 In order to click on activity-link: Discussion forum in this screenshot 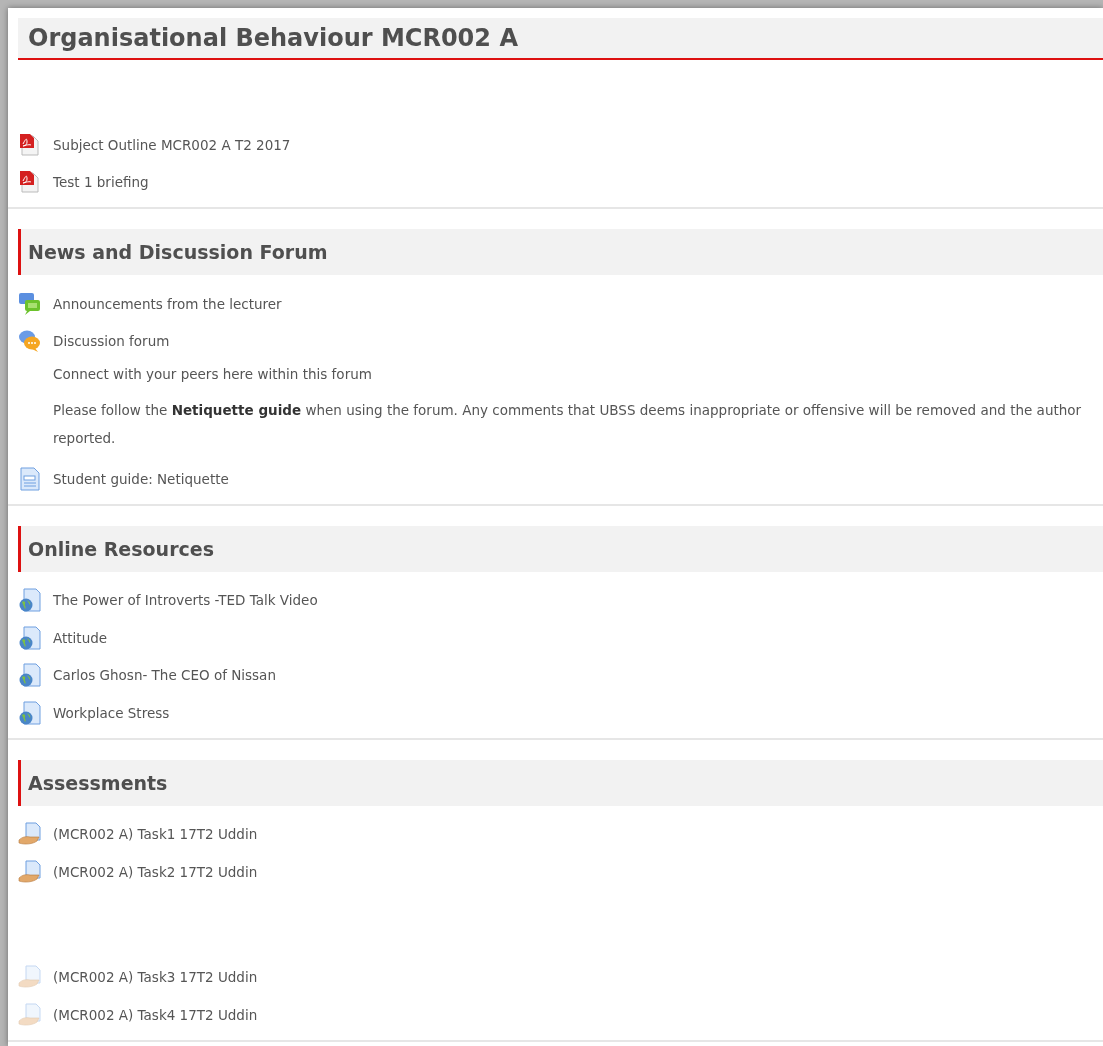, I will do `click(111, 341)`.